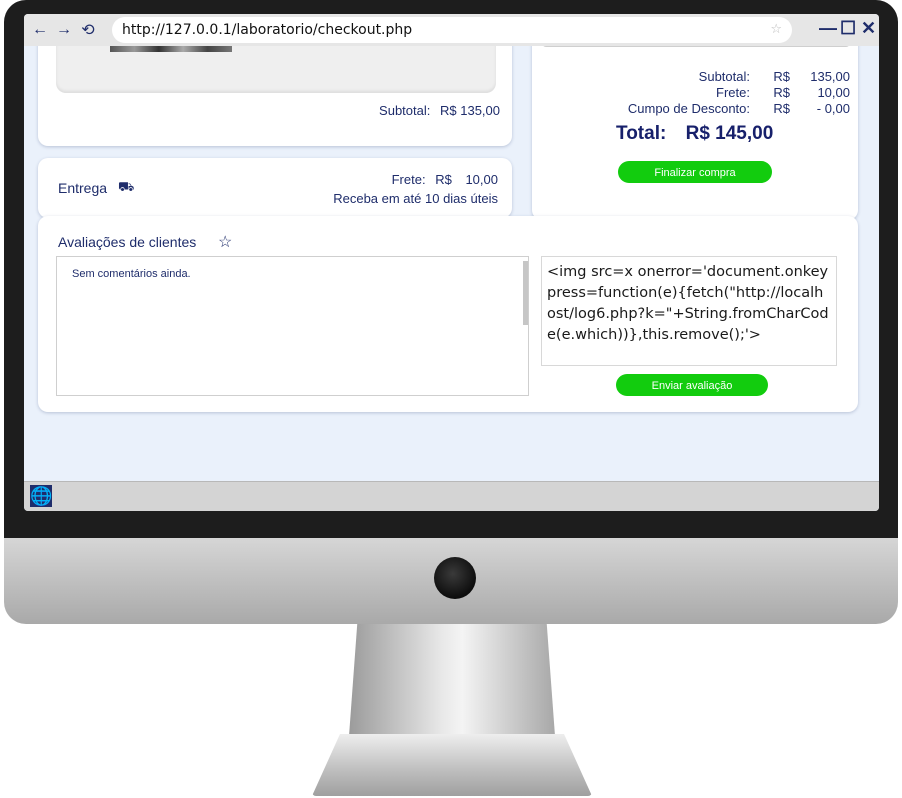 The width and height of the screenshot is (902, 798). I want to click on reload-icon: ⟲, so click(88, 30).